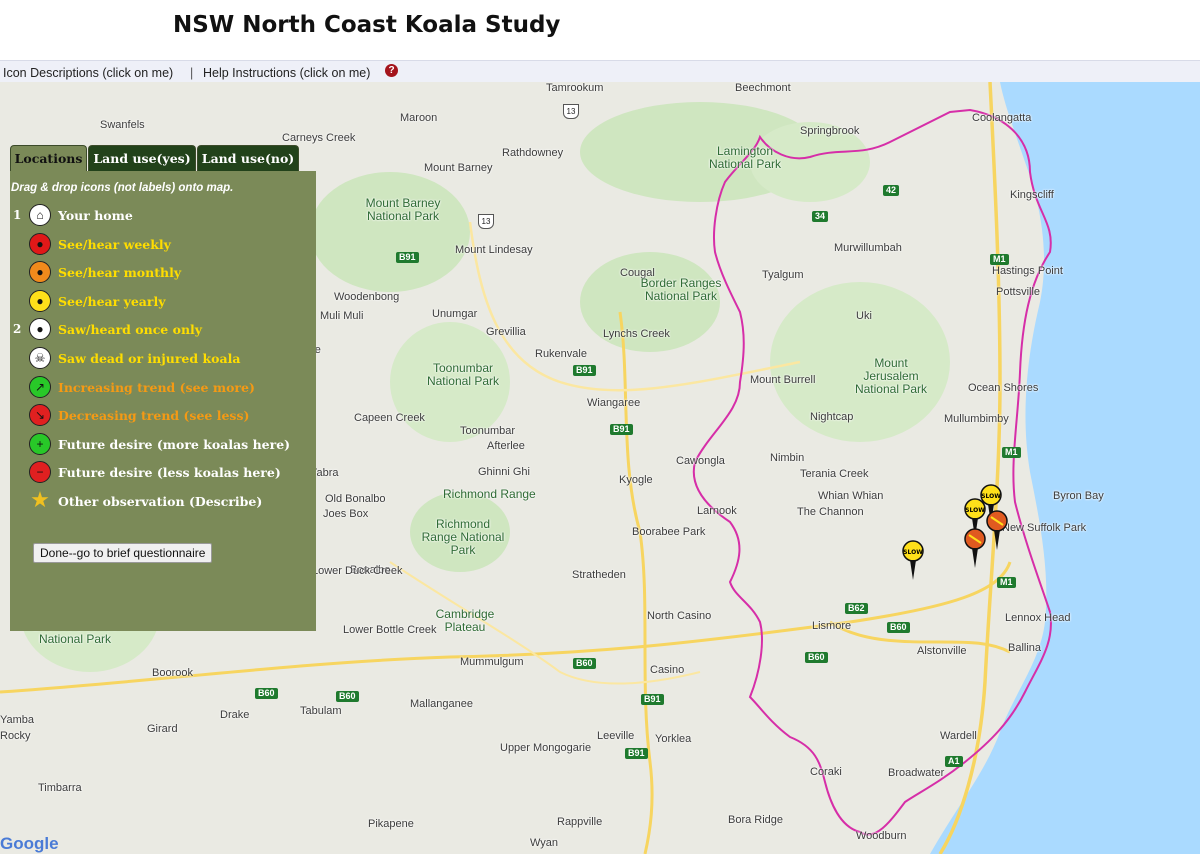 Image resolution: width=1200 pixels, height=854 pixels. I want to click on place-label: Ocean Shores, so click(1003, 388).